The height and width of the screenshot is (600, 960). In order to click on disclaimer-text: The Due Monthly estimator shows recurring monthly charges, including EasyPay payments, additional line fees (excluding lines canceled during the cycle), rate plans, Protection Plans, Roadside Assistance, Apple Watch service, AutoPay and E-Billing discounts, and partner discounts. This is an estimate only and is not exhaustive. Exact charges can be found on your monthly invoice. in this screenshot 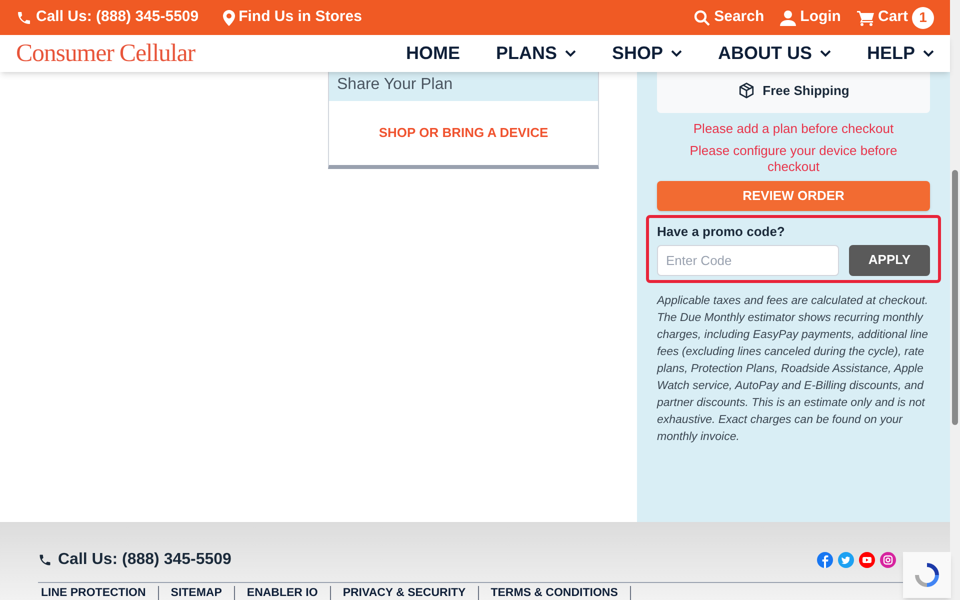, I will do `click(793, 377)`.